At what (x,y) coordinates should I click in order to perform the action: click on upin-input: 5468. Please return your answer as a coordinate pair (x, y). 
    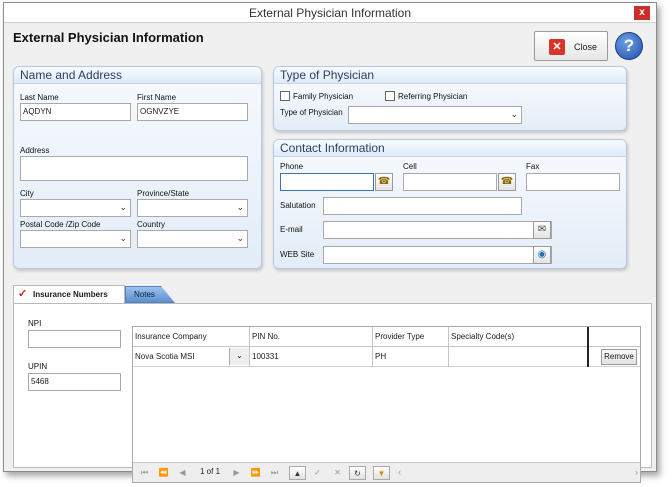
    Looking at the image, I should click on (74, 382).